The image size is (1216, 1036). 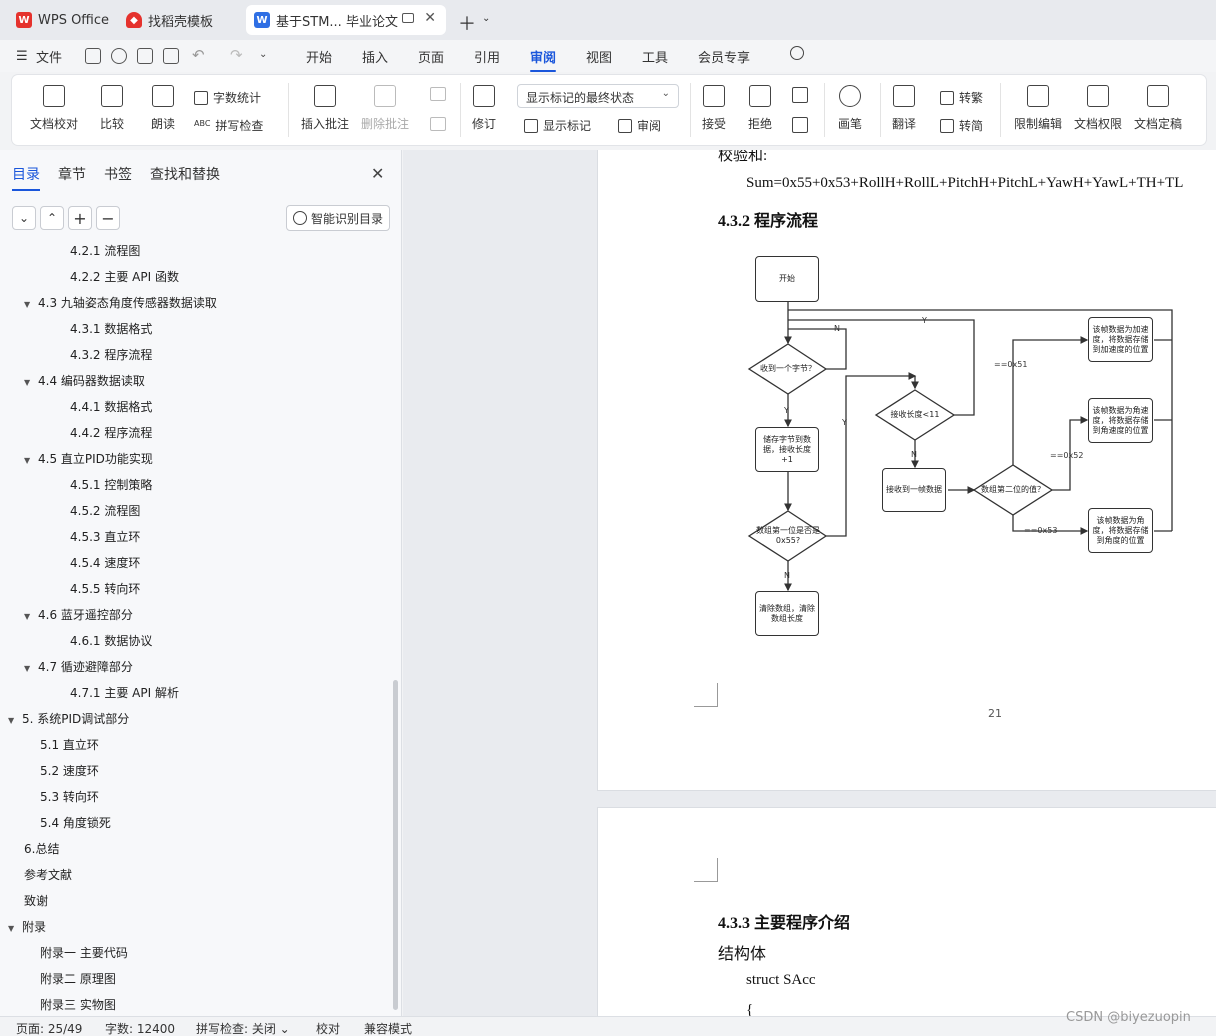 What do you see at coordinates (557, 125) in the screenshot?
I see `show-markup-button: 显示标记` at bounding box center [557, 125].